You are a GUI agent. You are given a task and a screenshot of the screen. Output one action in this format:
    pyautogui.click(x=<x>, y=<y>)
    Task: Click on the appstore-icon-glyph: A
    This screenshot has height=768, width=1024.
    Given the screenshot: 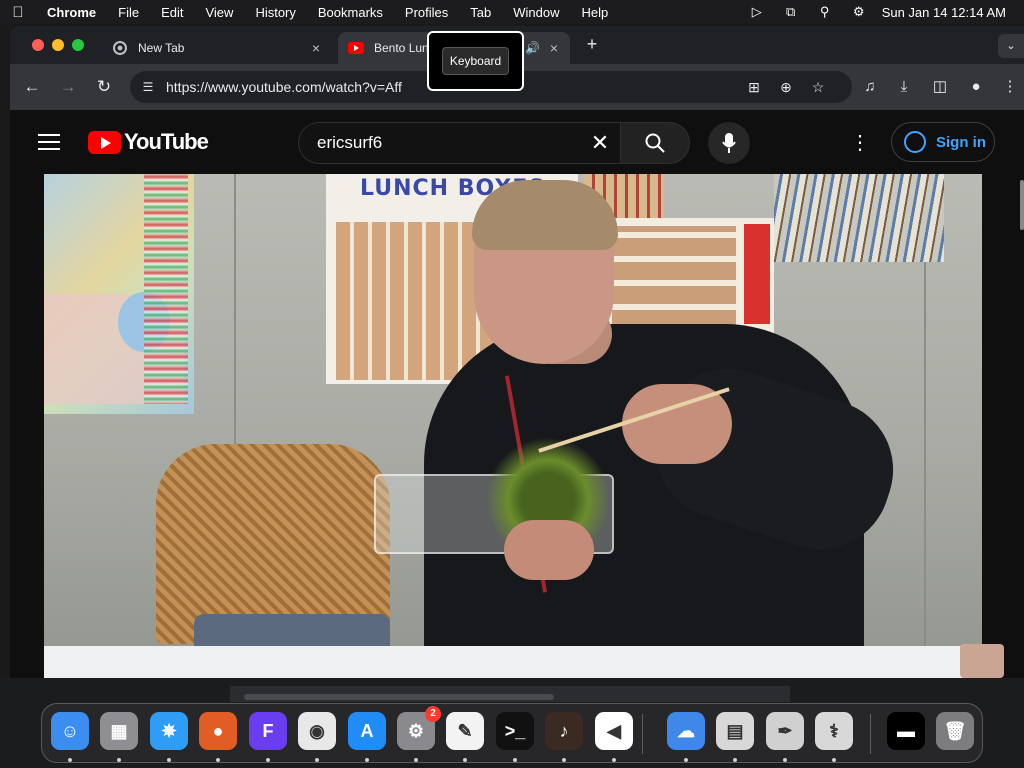 What is the action you would take?
    pyautogui.click(x=367, y=730)
    